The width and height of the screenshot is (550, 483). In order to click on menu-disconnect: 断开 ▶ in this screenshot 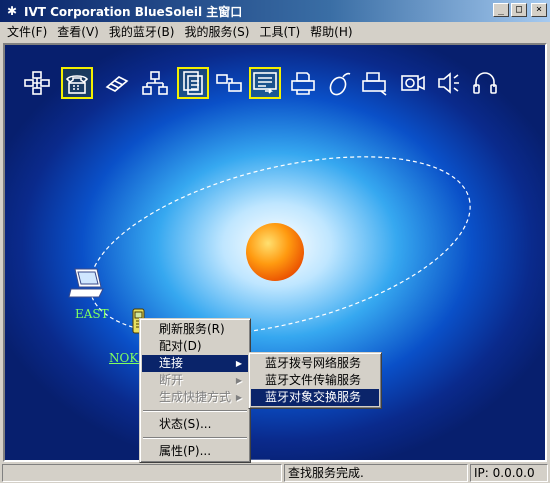, I will do `click(195, 380)`.